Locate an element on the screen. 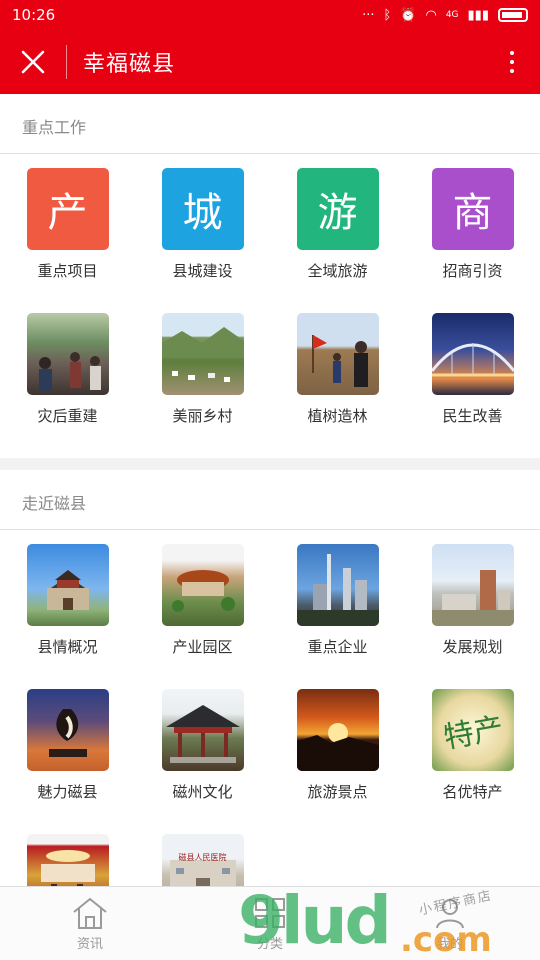  grid-item: 城县城建设 is located at coordinates (202, 240).